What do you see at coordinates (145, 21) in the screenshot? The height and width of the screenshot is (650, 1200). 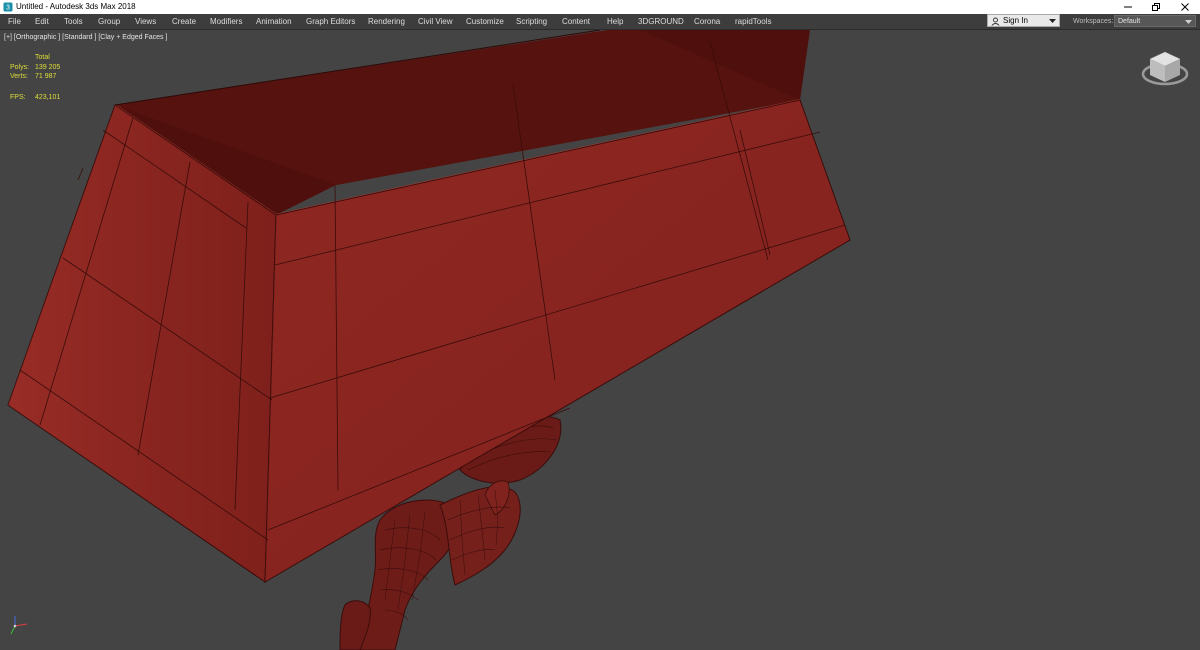 I see `menu-views: Views` at bounding box center [145, 21].